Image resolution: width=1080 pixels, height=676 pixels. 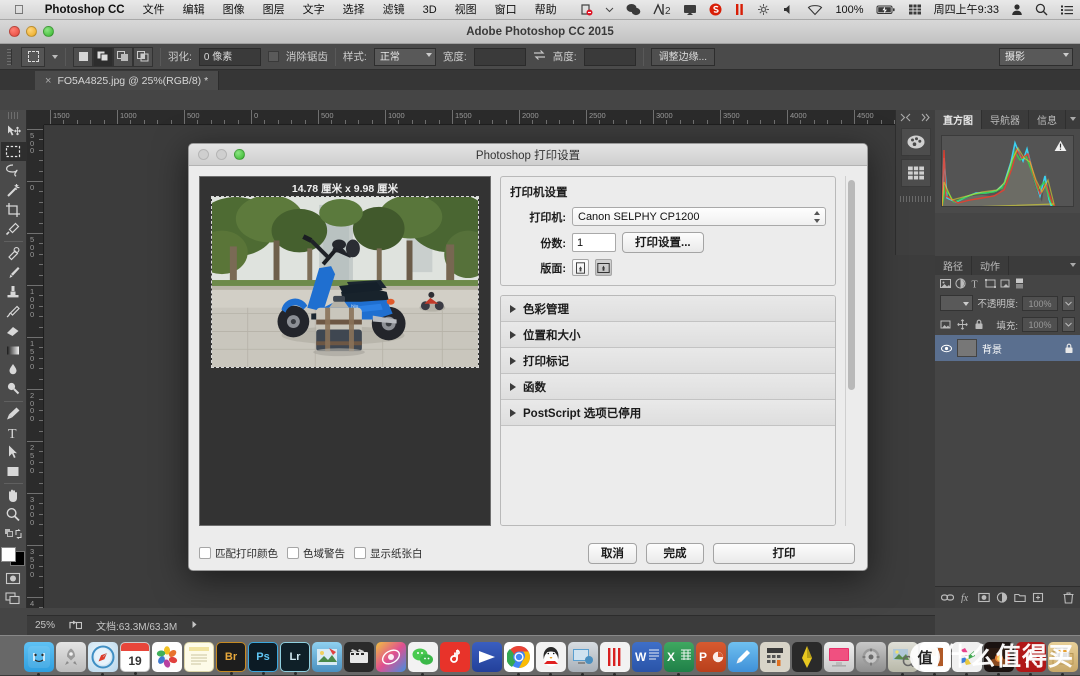 I want to click on filter-toggle-icon, so click(x=1019, y=283).